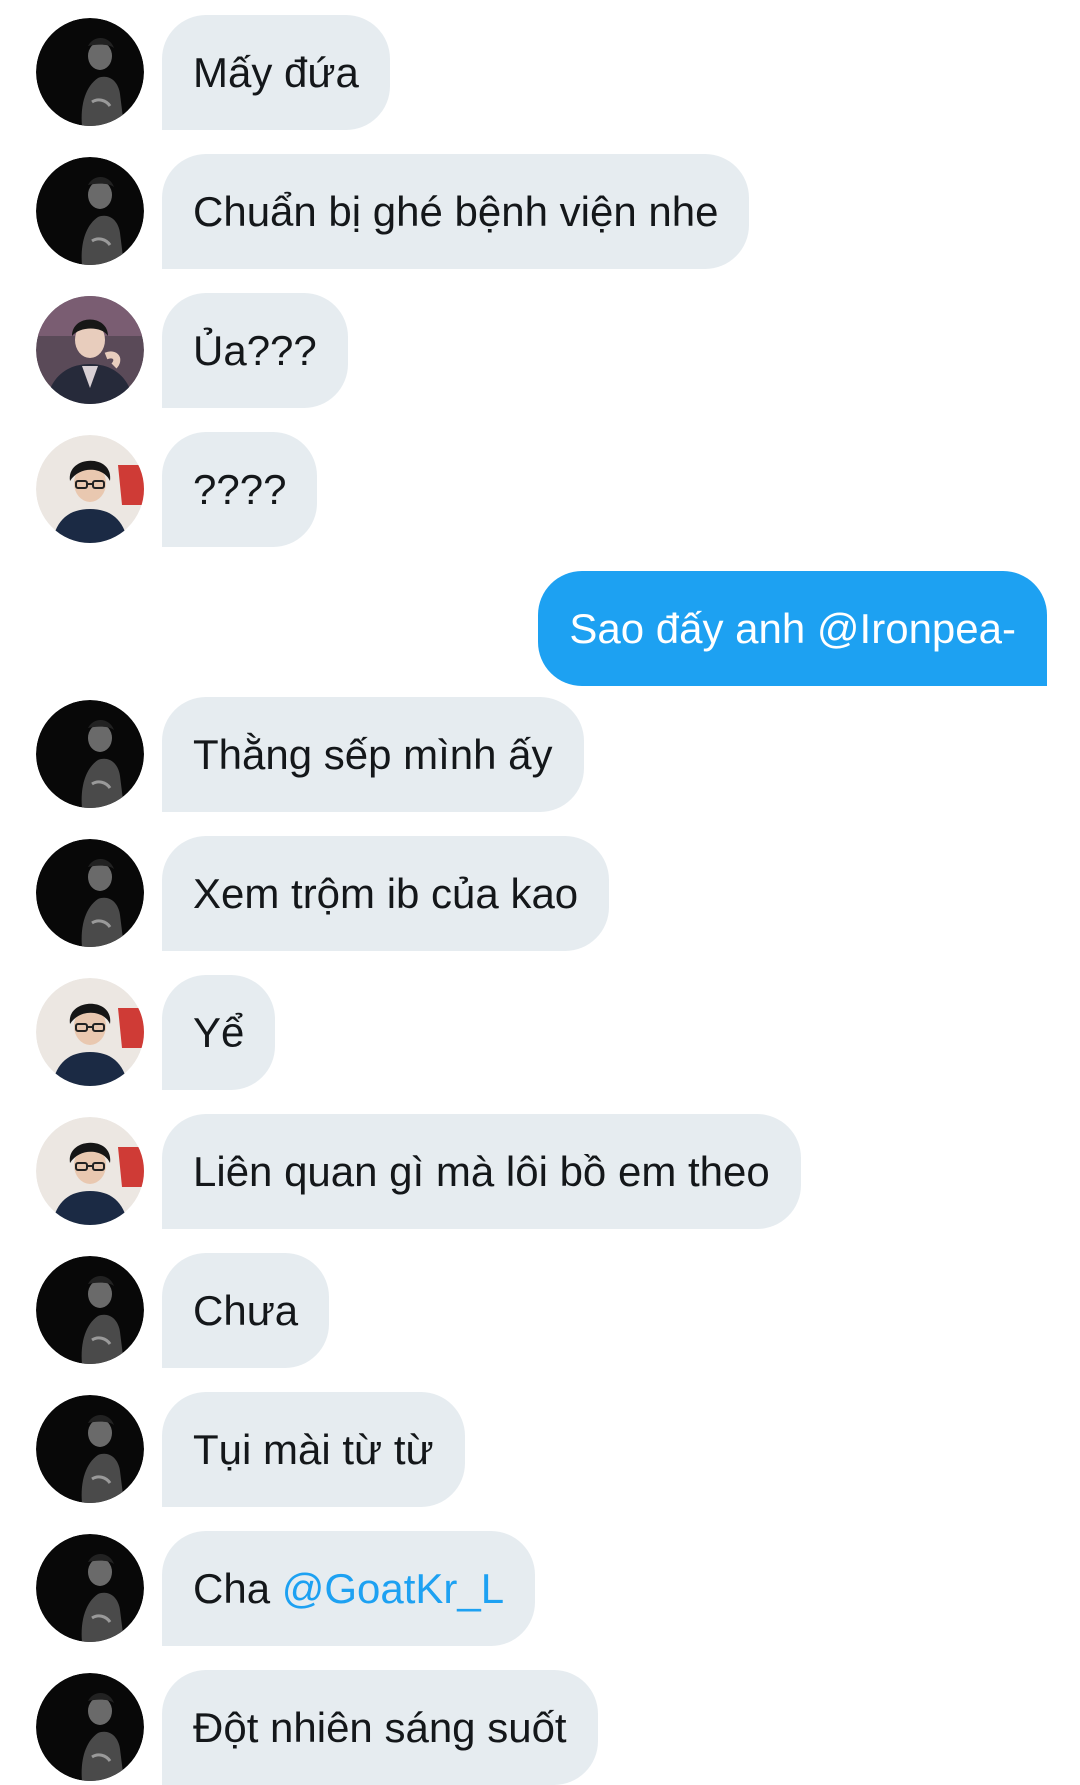 The width and height of the screenshot is (1080, 1785). I want to click on message-text: Ủa???, so click(255, 350).